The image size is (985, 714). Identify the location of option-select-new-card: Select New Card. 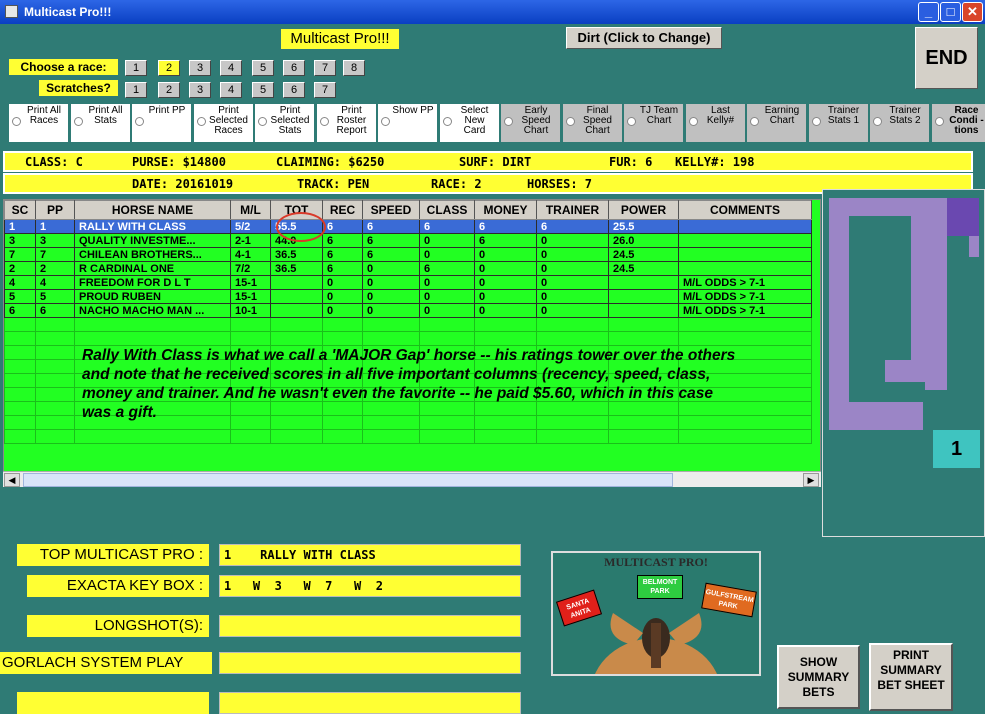
(469, 123).